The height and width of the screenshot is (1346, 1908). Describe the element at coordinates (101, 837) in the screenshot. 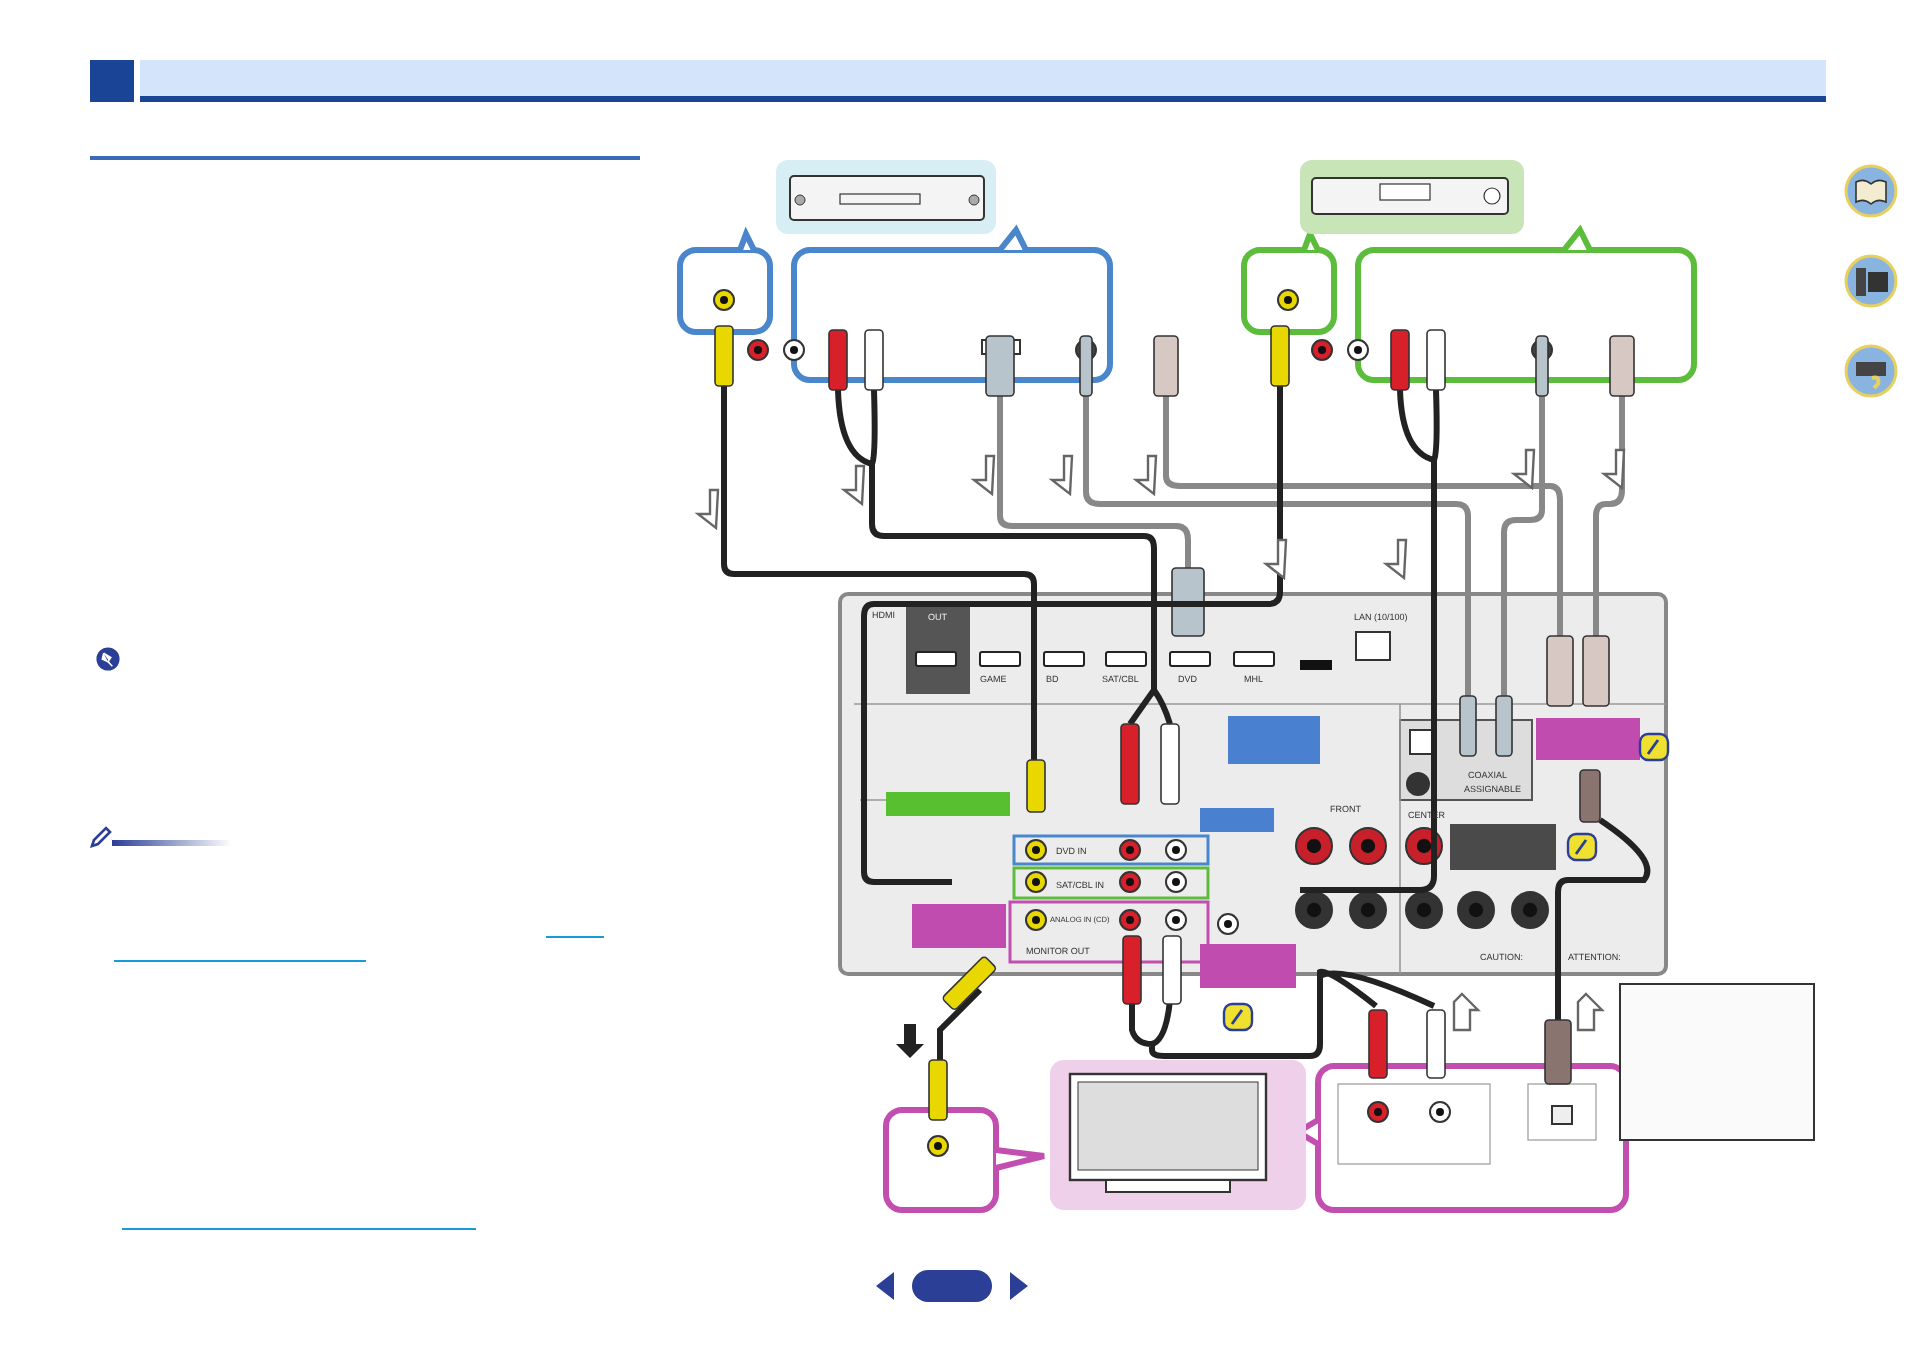

I see `pencil-icon` at that location.